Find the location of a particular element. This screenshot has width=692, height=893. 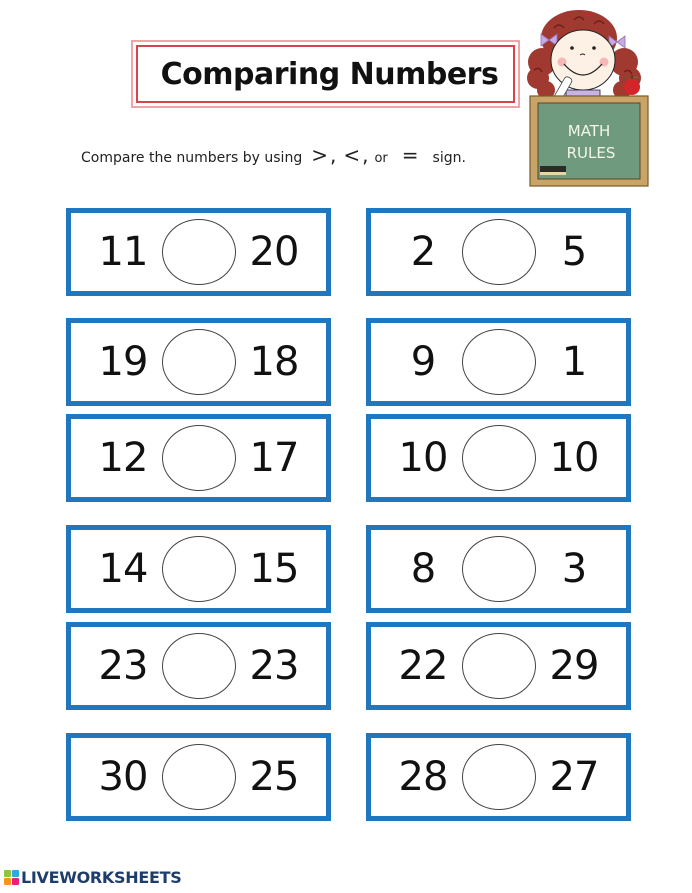

comparison-card: 14 15 is located at coordinates (198, 569).